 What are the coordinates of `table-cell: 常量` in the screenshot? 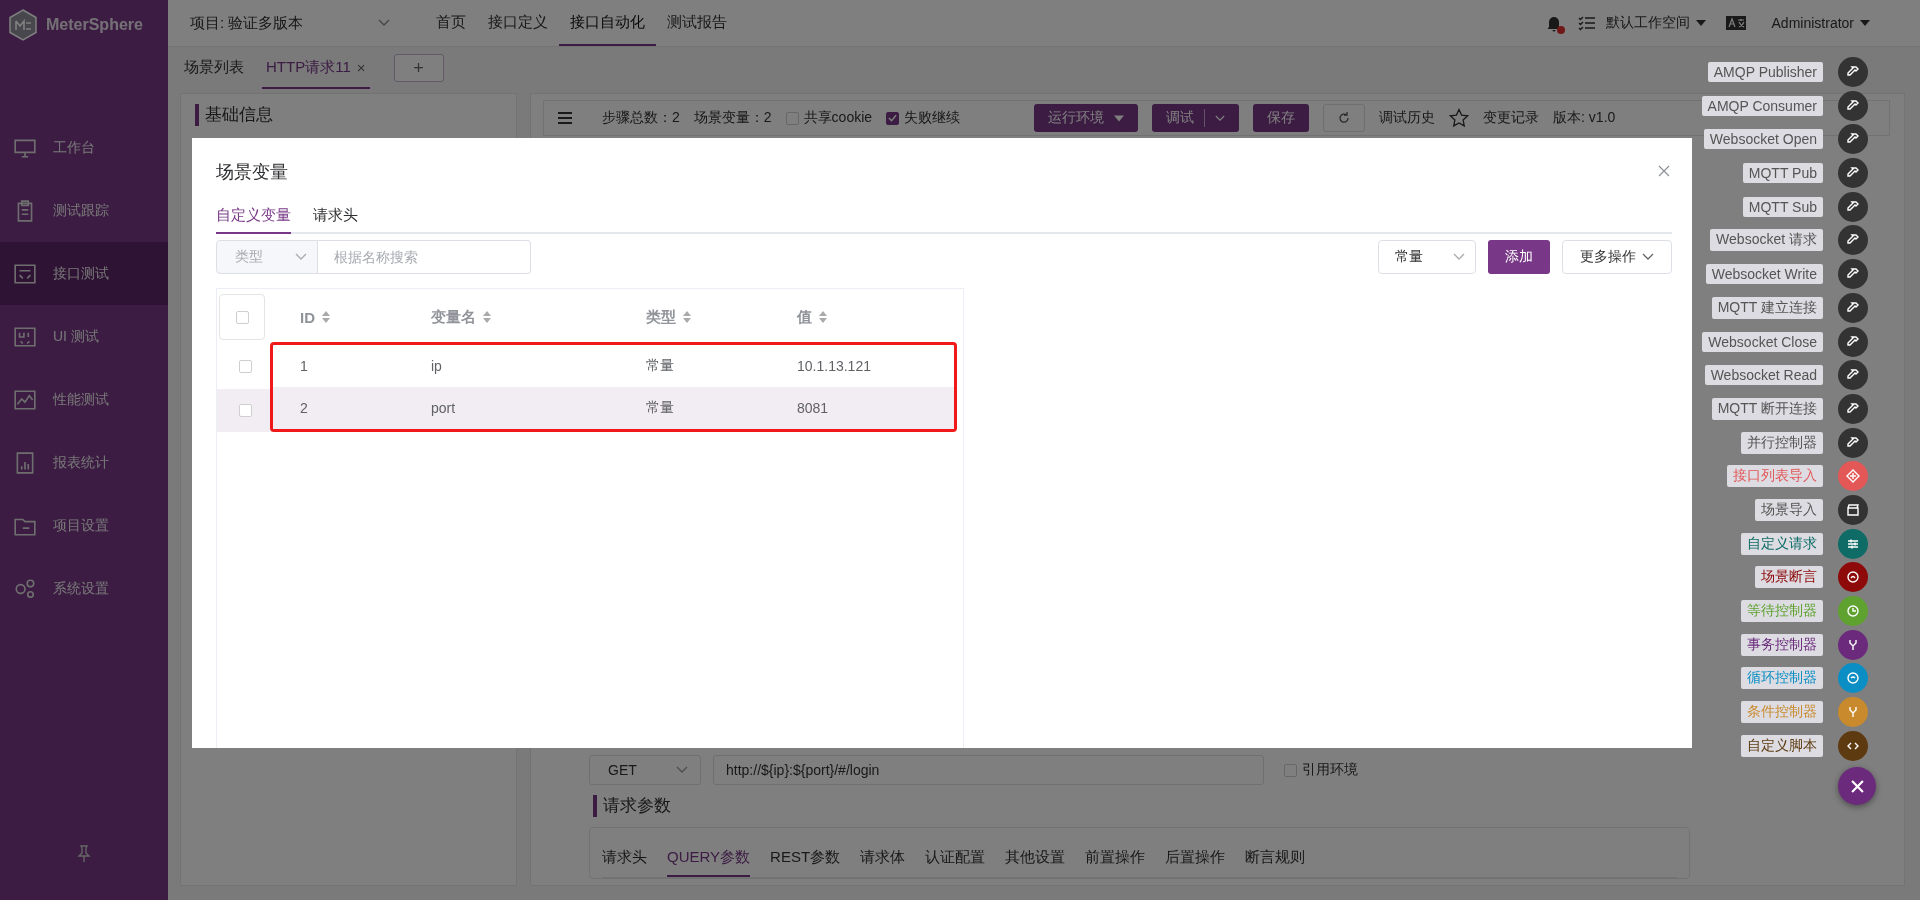 It's located at (660, 366).